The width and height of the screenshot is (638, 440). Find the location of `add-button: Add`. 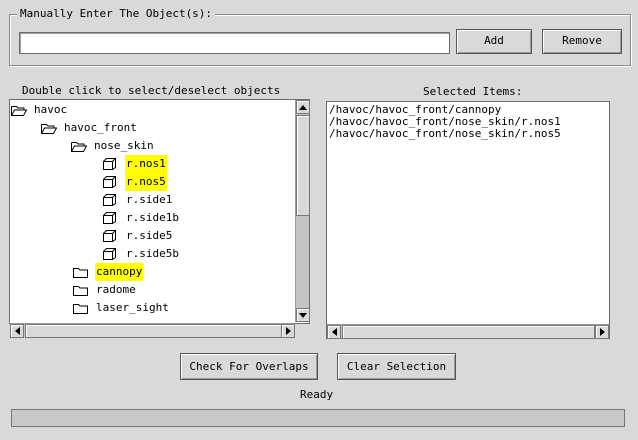

add-button: Add is located at coordinates (494, 41).